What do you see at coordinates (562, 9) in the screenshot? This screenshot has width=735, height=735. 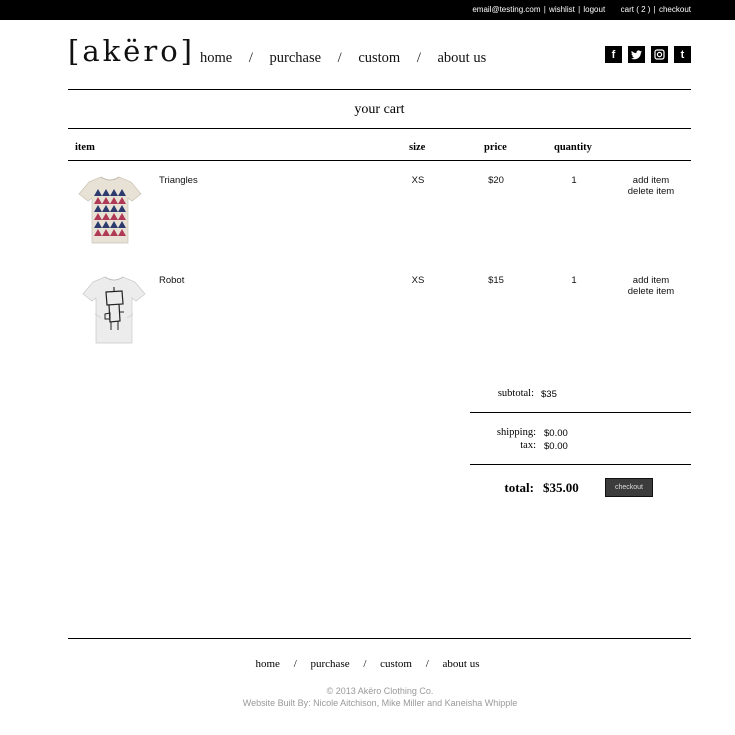 I see `wishlist-link: wishlist` at bounding box center [562, 9].